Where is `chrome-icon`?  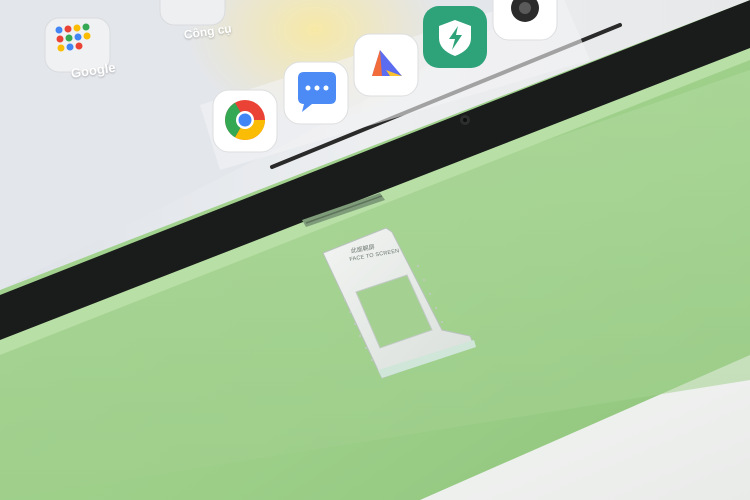 chrome-icon is located at coordinates (245, 121).